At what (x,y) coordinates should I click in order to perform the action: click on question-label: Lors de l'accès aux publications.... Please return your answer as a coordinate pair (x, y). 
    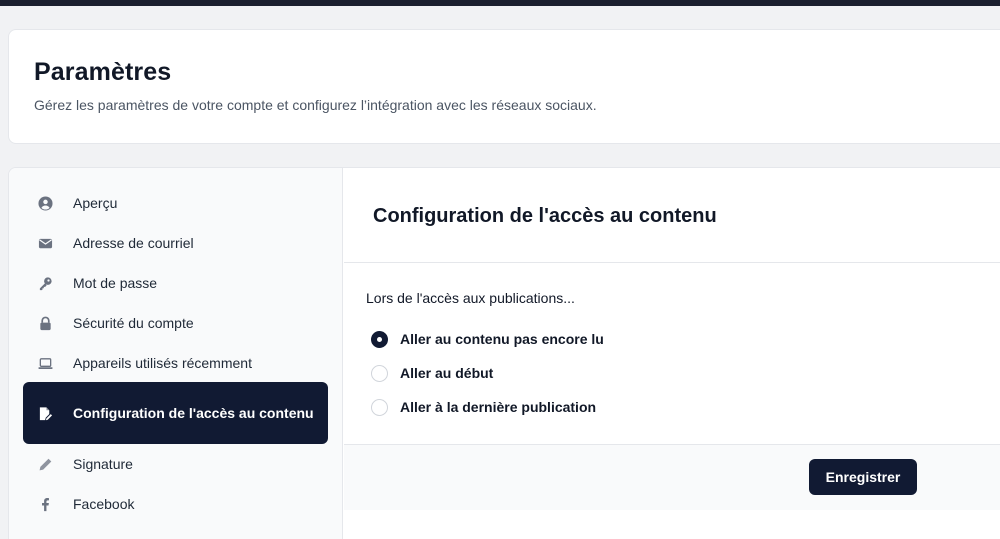
    Looking at the image, I should click on (470, 298).